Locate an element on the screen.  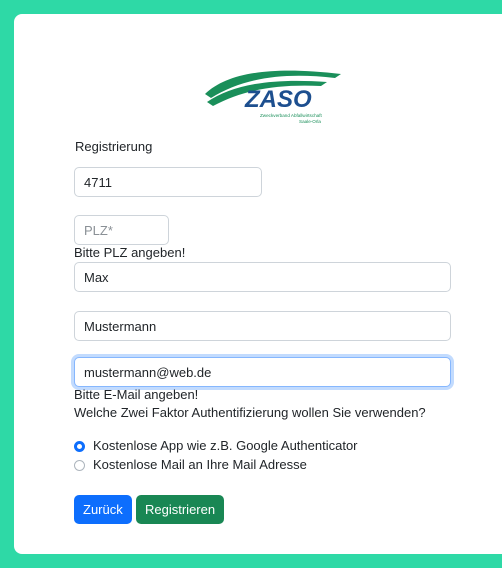
radio-app is located at coordinates (79, 446).